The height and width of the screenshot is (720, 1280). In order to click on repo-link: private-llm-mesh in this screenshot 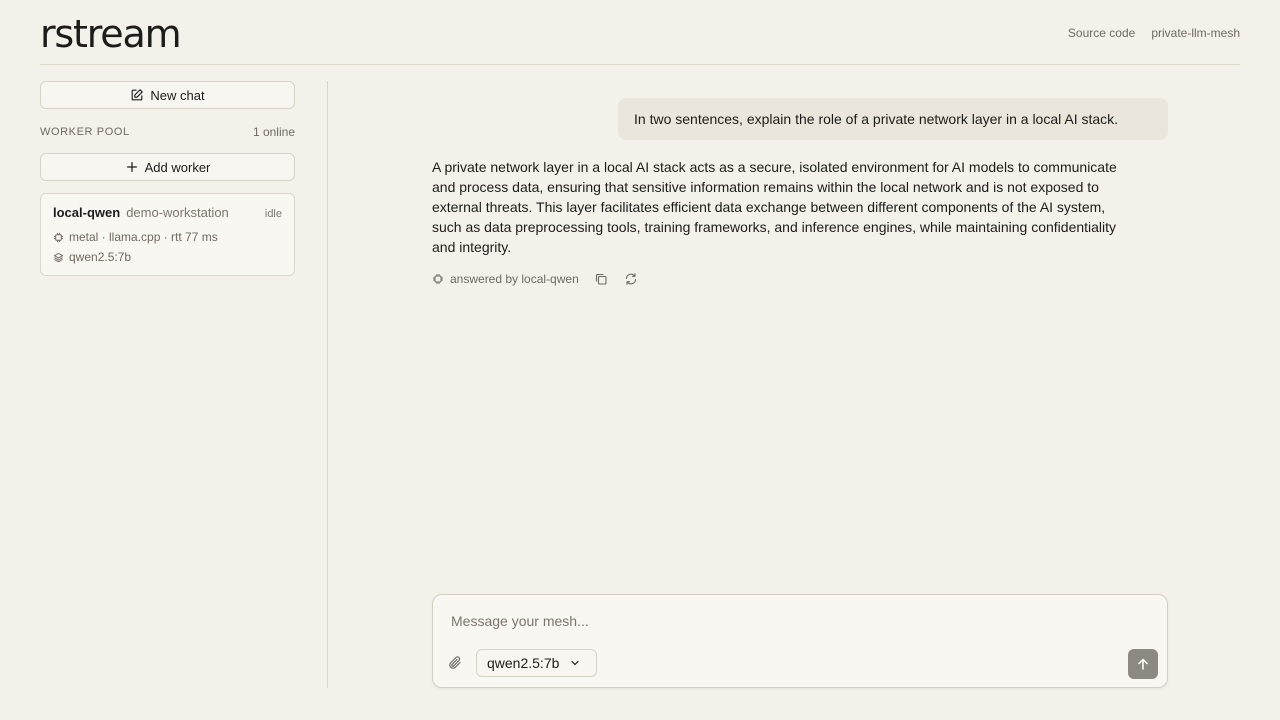, I will do `click(1195, 33)`.